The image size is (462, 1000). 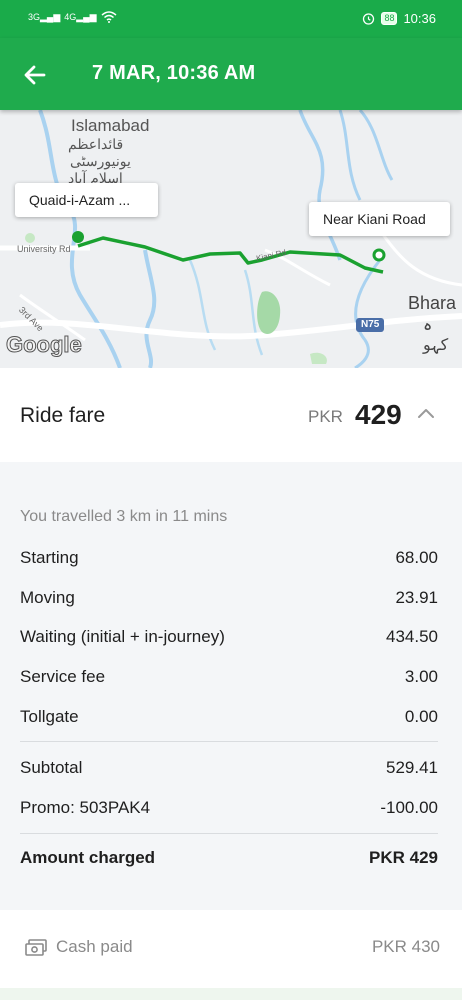 I want to click on clock-time: 10:36, so click(x=419, y=18).